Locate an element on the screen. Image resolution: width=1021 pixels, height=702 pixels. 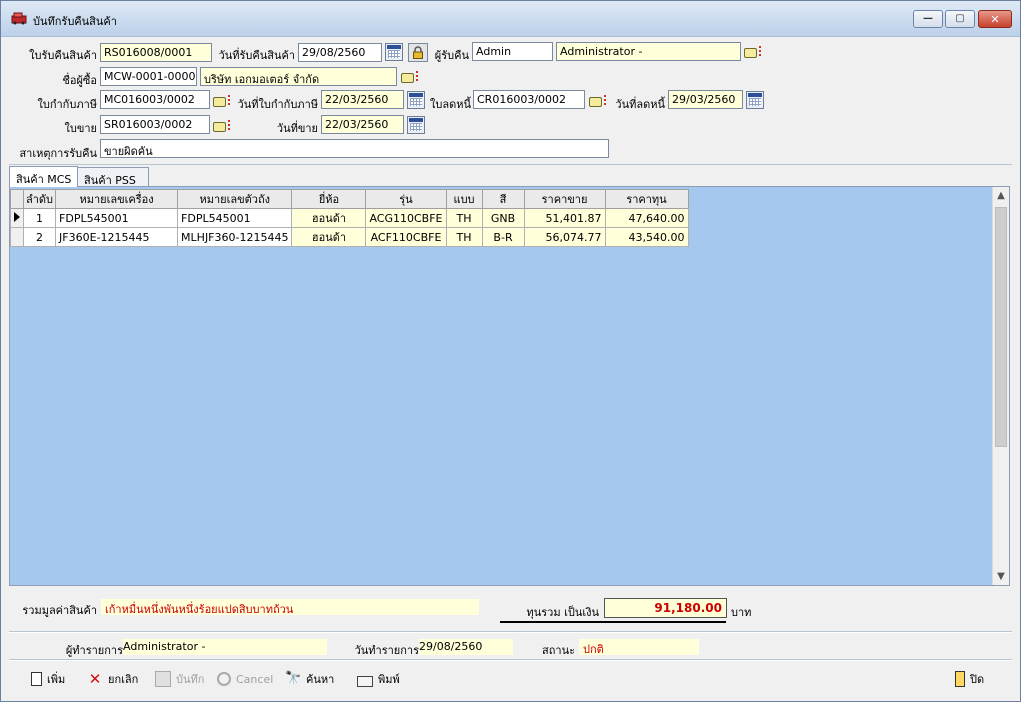
reason-field: ขายผิดคัน is located at coordinates (354, 148).